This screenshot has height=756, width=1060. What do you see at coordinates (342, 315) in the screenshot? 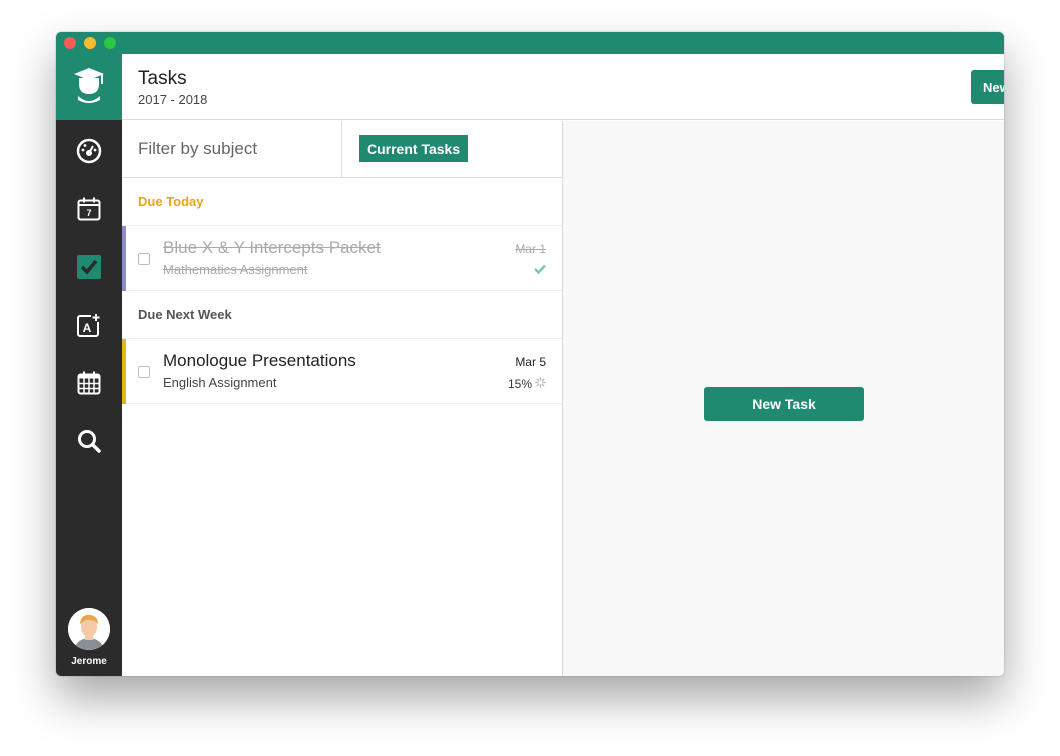
I see `section-due-next-week: Due Next Week` at bounding box center [342, 315].